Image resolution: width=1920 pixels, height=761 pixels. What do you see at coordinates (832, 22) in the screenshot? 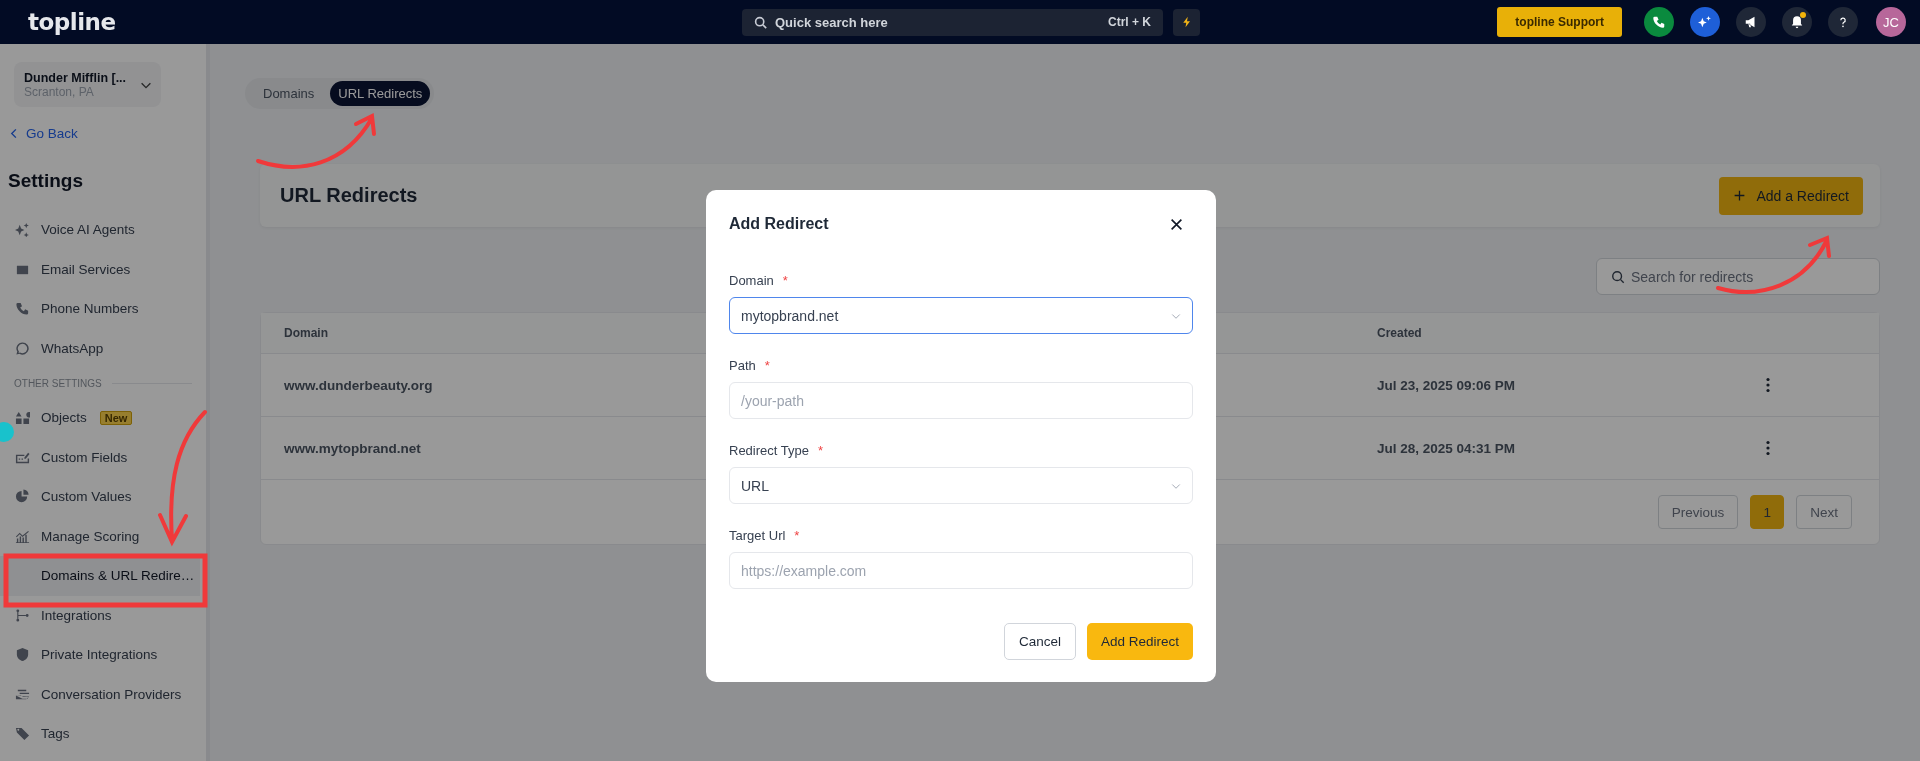
I see `search-placeholder: Quick search here` at bounding box center [832, 22].